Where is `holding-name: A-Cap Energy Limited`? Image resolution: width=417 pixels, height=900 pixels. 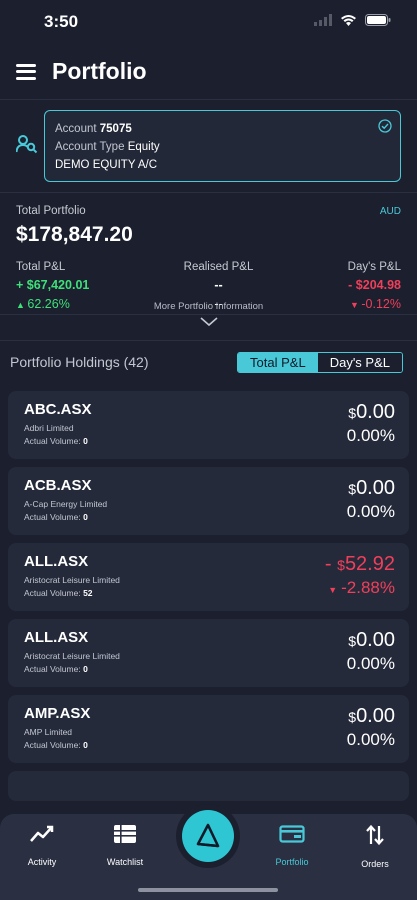 holding-name: A-Cap Energy Limited is located at coordinates (66, 504).